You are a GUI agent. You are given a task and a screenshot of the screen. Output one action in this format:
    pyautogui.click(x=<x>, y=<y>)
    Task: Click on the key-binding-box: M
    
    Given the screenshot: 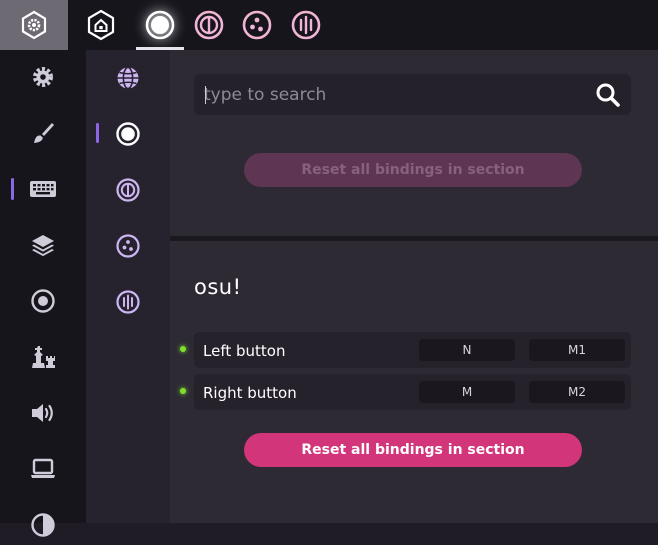 What is the action you would take?
    pyautogui.click(x=467, y=392)
    